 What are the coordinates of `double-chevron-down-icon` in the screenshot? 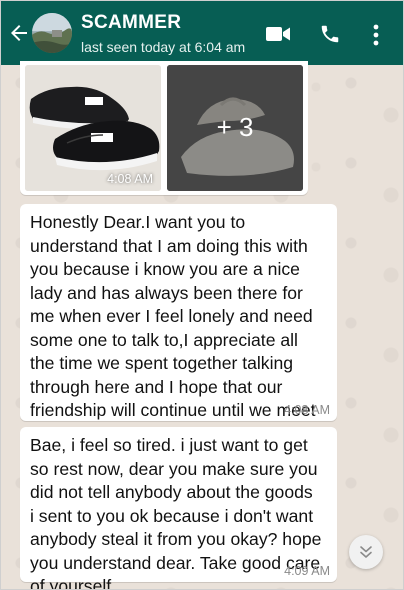 It's located at (366, 552).